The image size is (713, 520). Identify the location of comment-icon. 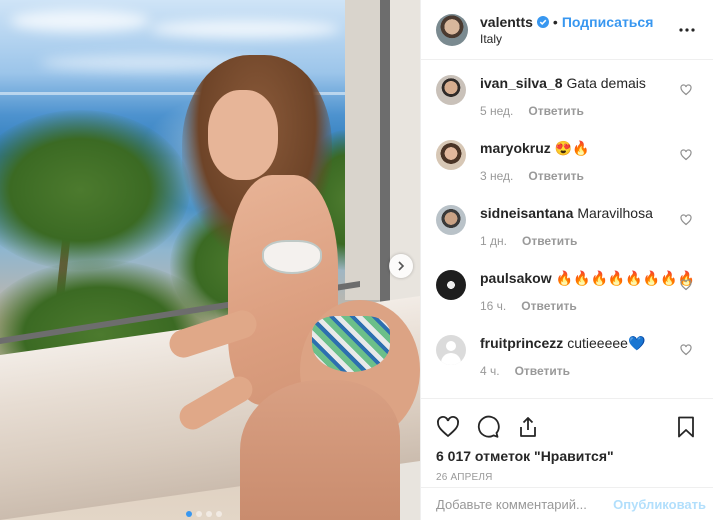
(488, 427).